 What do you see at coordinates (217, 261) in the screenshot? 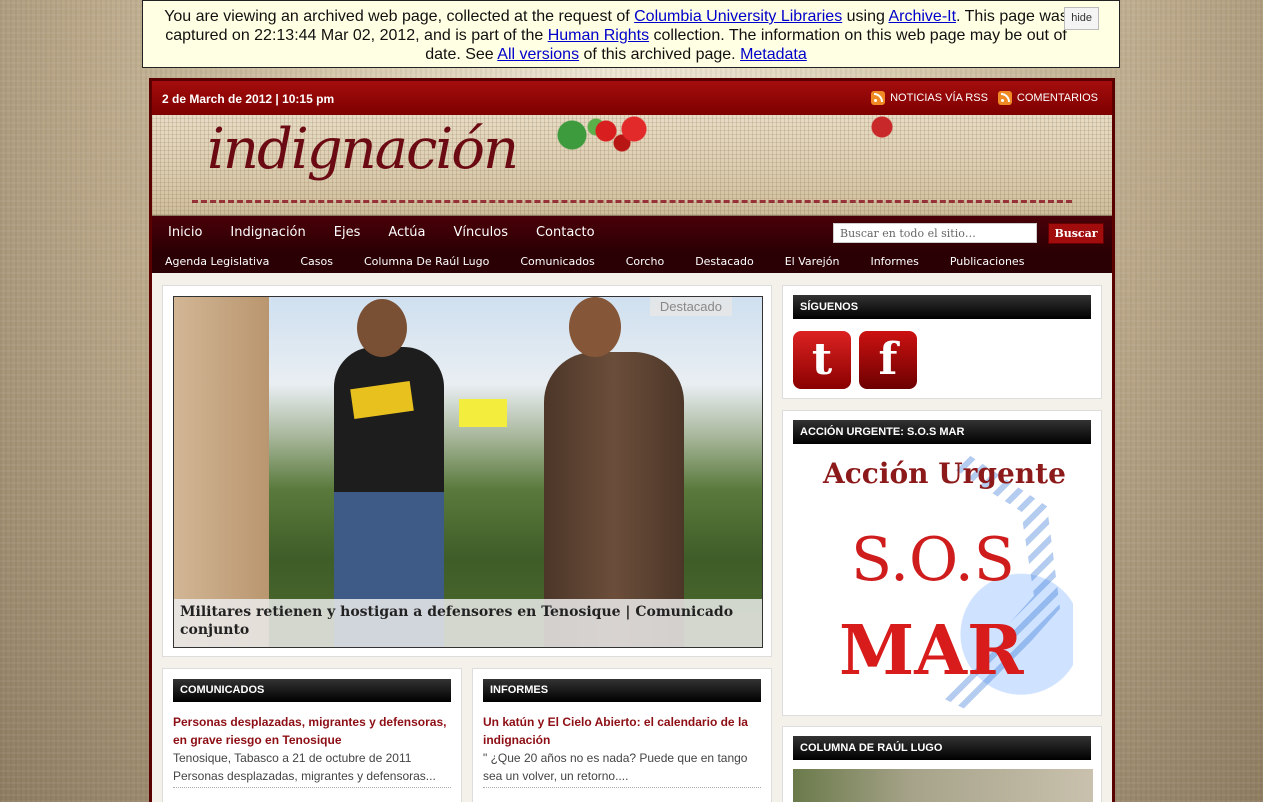
I see `subnav-item-agenda-legislativa: Agenda Legislativa` at bounding box center [217, 261].